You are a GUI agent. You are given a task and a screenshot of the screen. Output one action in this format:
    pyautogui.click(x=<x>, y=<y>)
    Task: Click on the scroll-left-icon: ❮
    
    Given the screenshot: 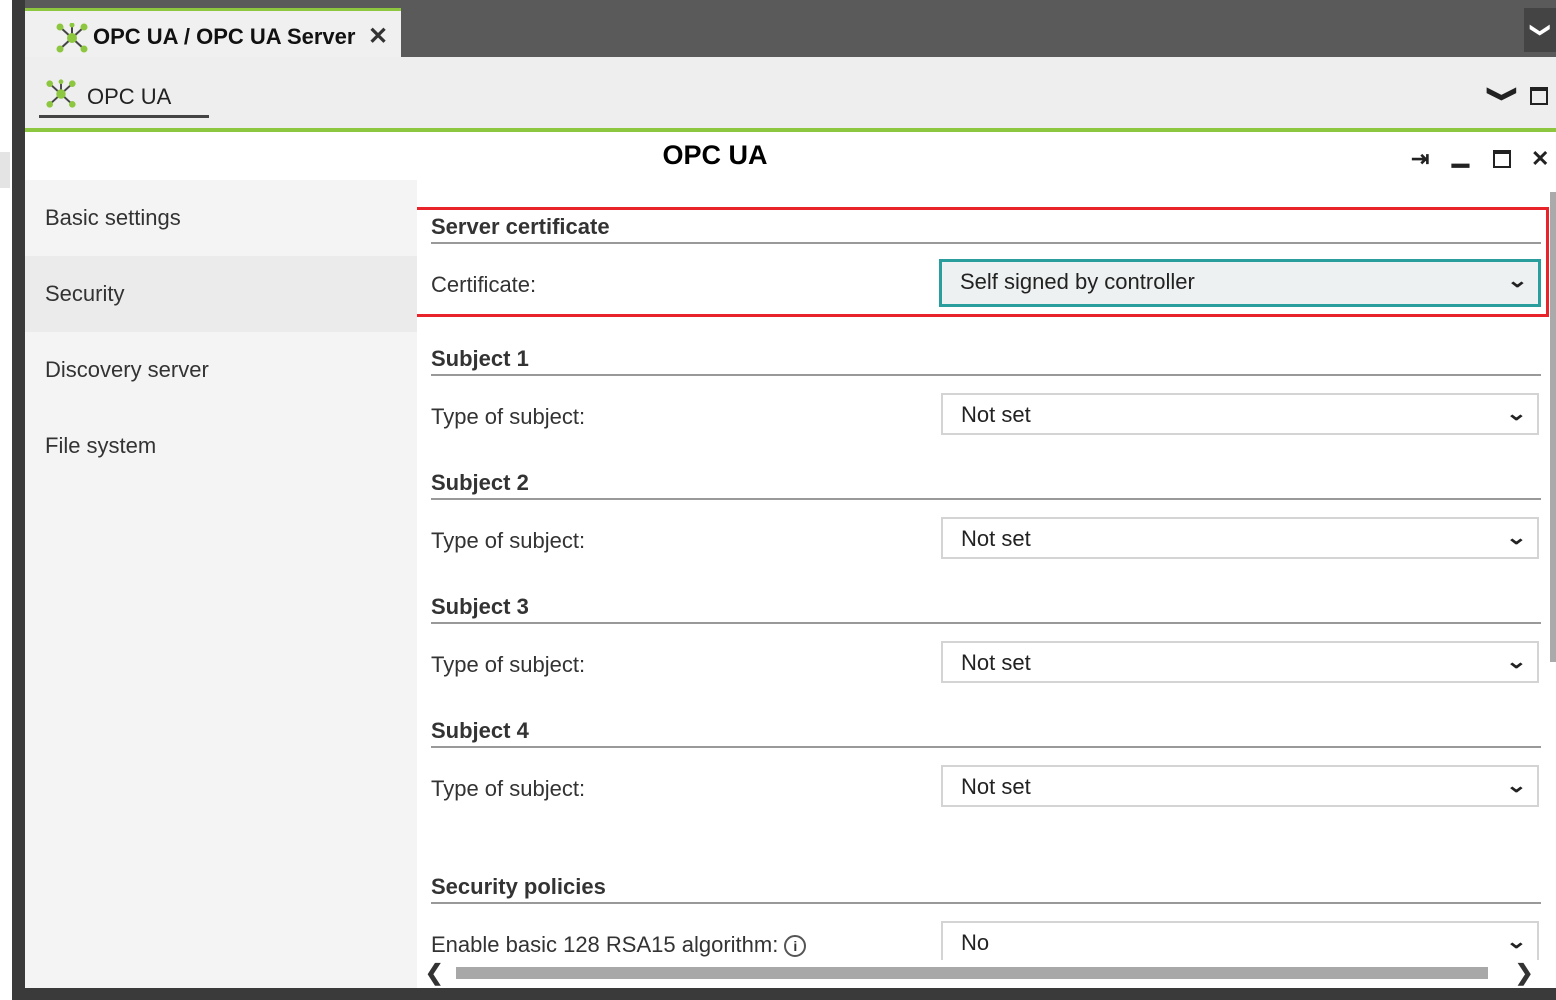 What is the action you would take?
    pyautogui.click(x=434, y=973)
    